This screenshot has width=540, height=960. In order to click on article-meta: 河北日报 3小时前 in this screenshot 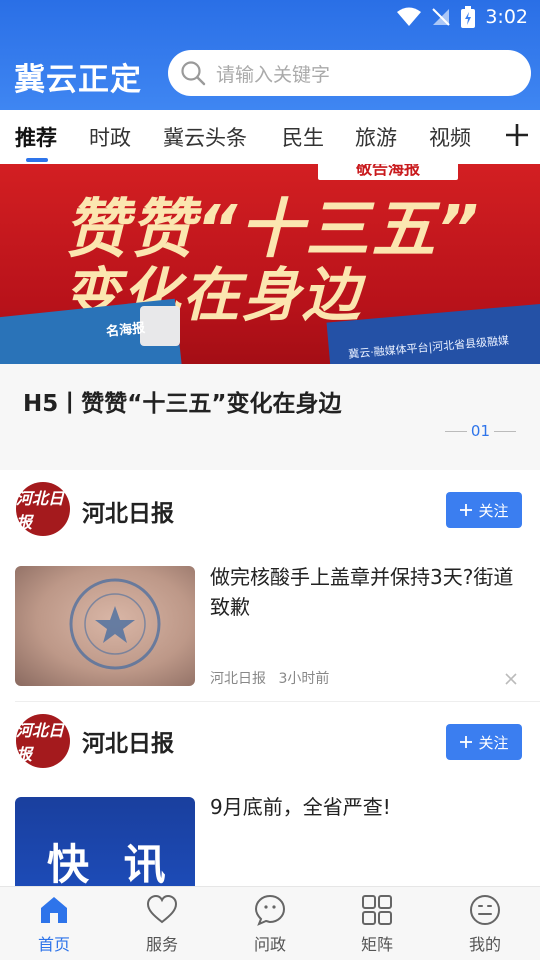, I will do `click(269, 678)`.